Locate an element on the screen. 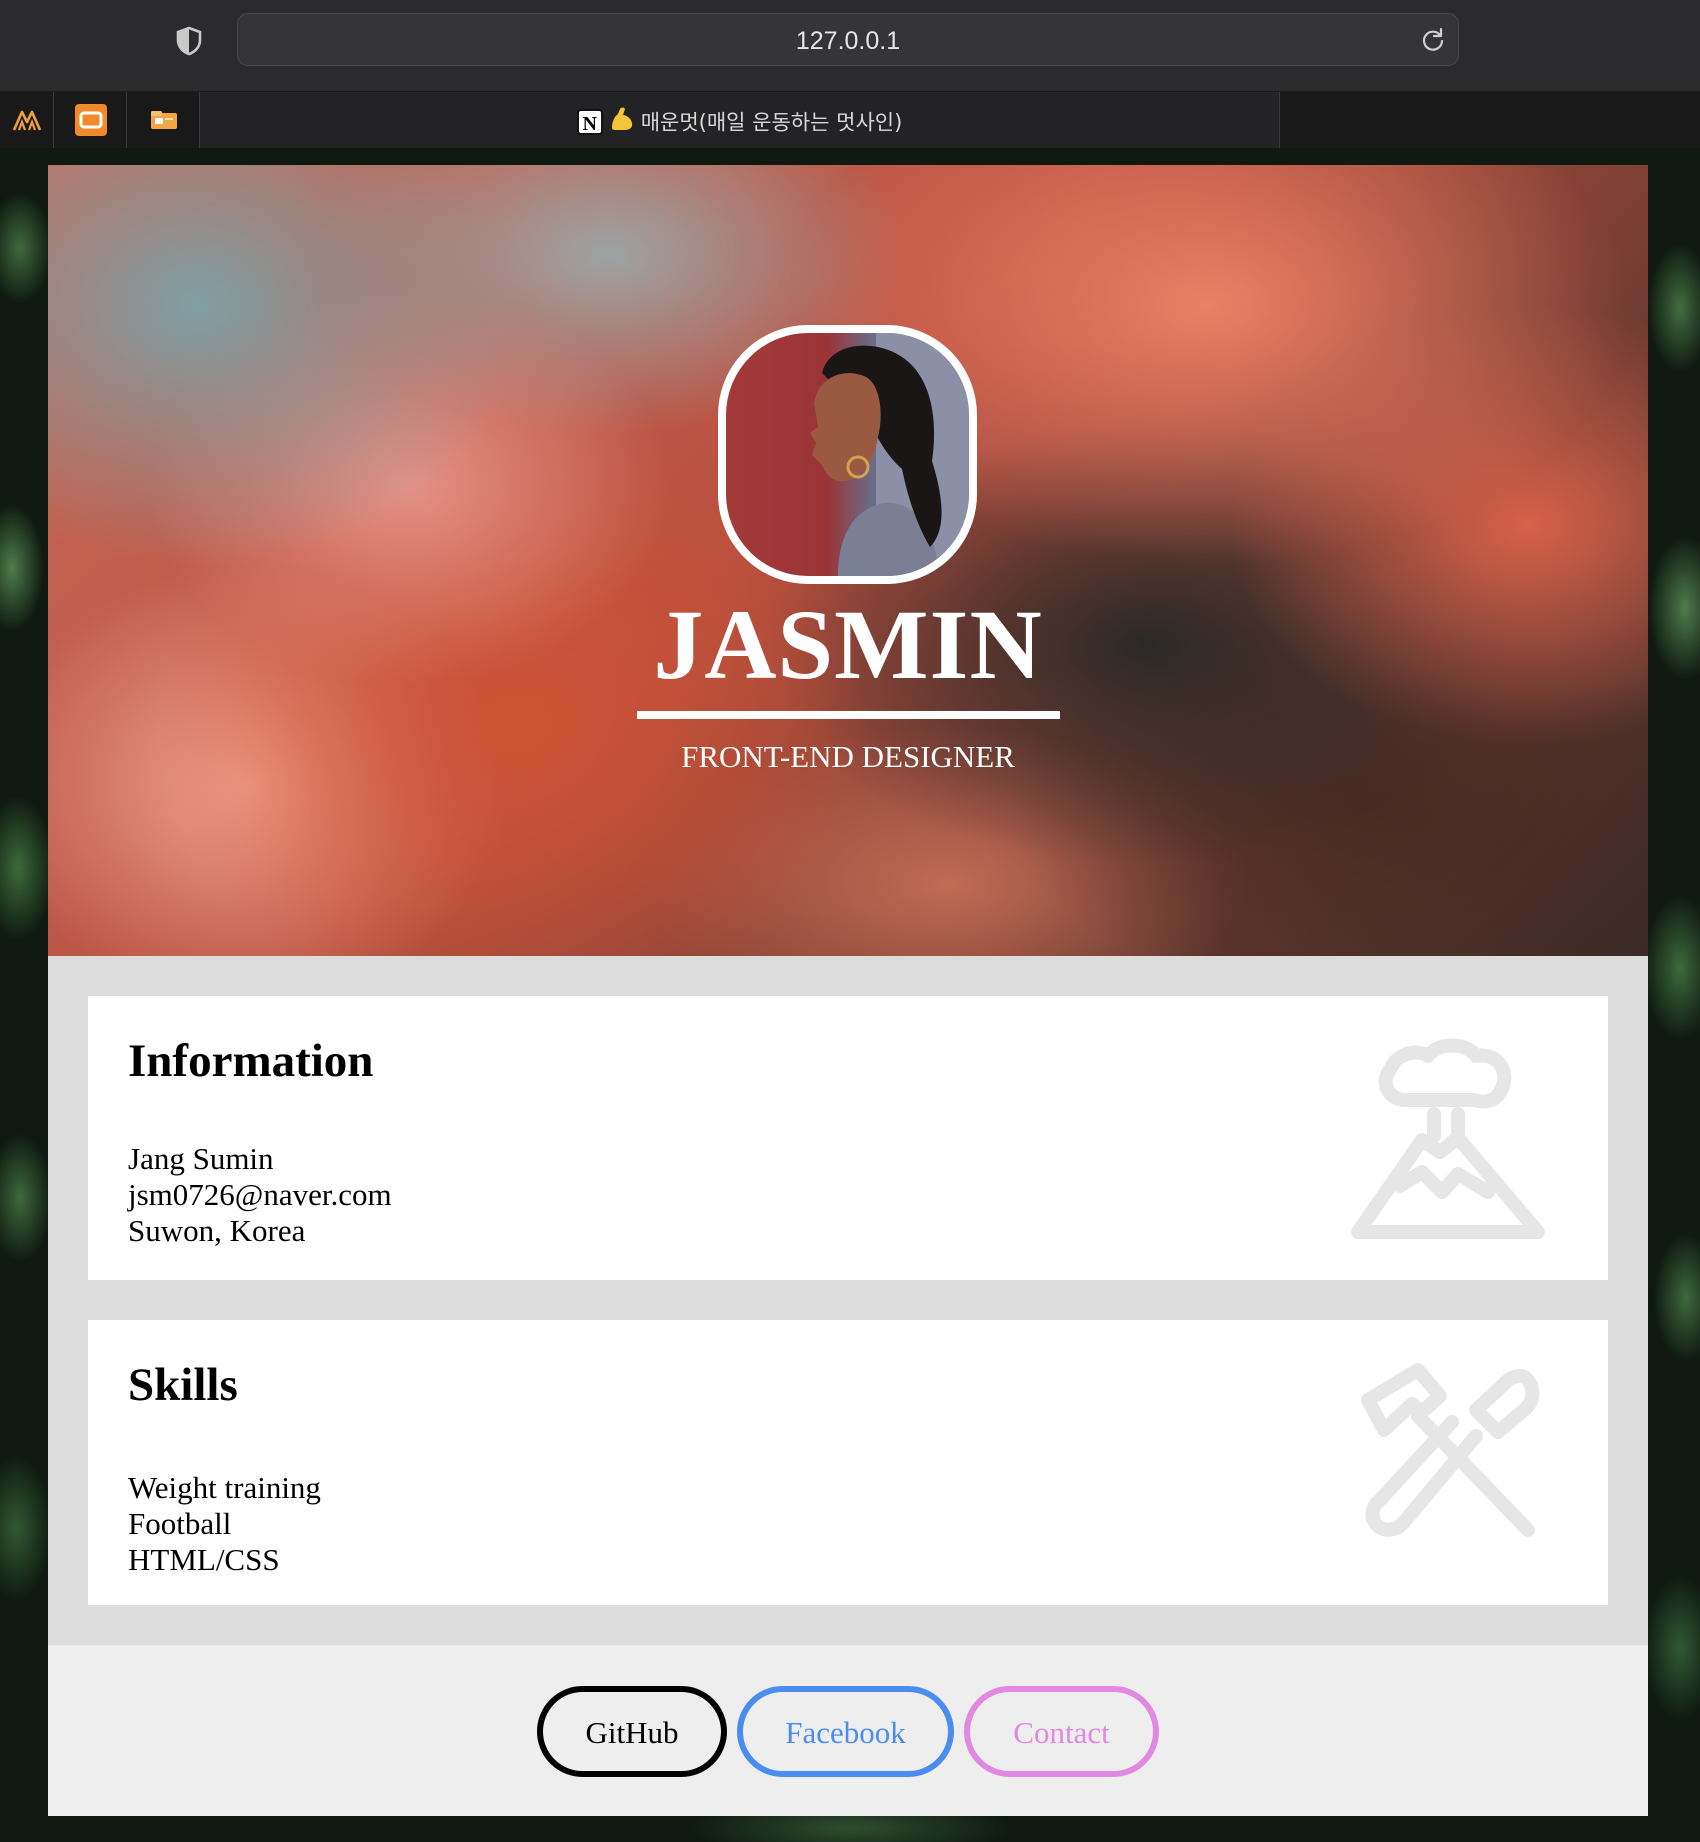 Image resolution: width=1700 pixels, height=1842 pixels. volcano-icon is located at coordinates (1448, 1141).